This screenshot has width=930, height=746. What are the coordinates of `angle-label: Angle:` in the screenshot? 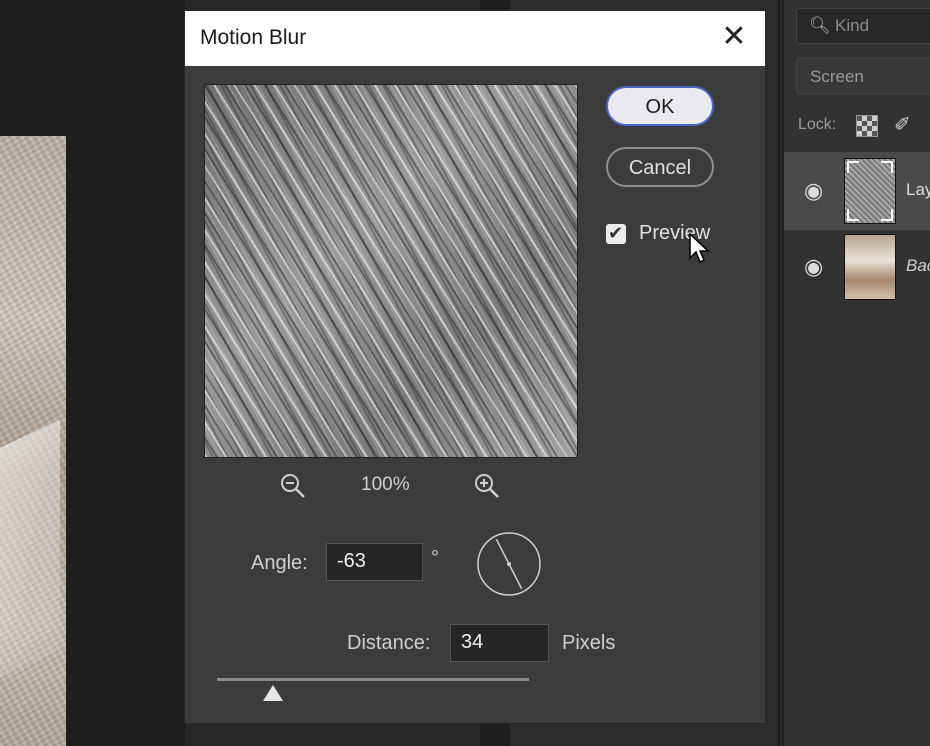 It's located at (279, 563).